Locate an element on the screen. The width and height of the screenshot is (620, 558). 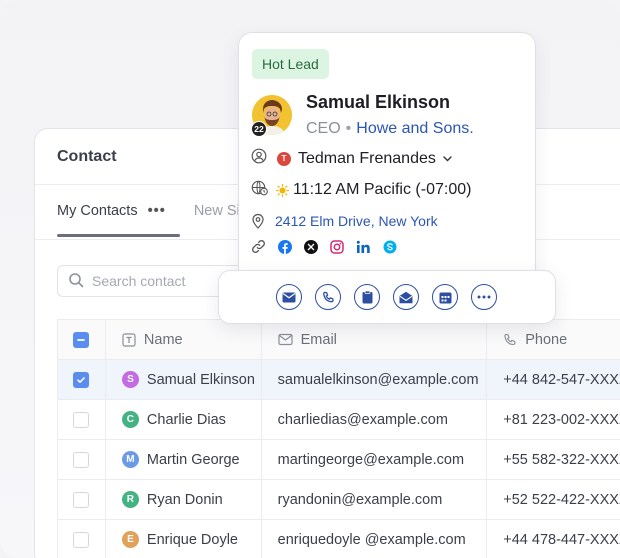
calendar-icon is located at coordinates (445, 297).